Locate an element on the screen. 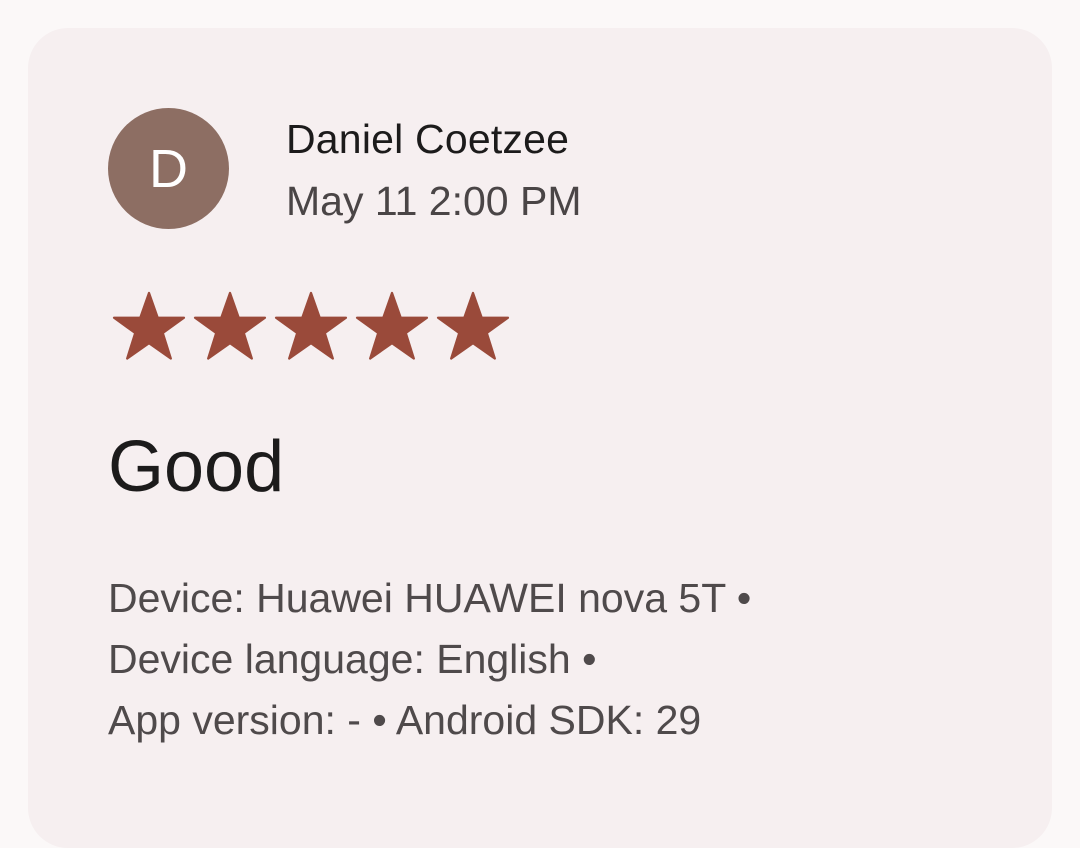 The width and height of the screenshot is (1080, 848). review-date: May 11 2:00 PM is located at coordinates (434, 201).